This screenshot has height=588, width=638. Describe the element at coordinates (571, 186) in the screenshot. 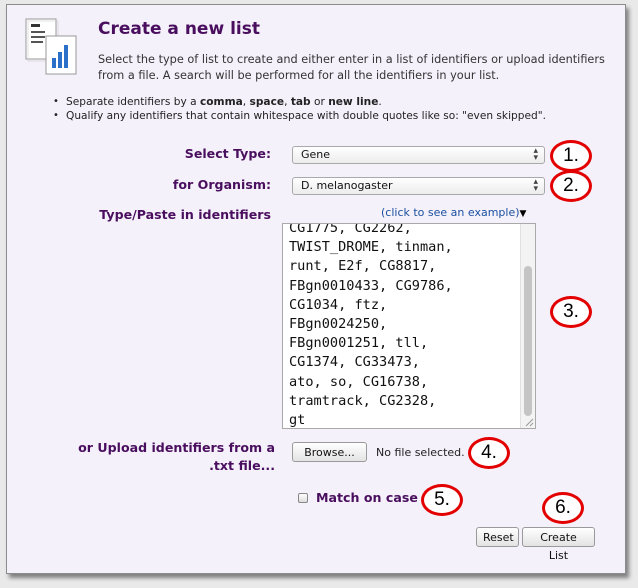

I see `callout-2: 2.` at that location.